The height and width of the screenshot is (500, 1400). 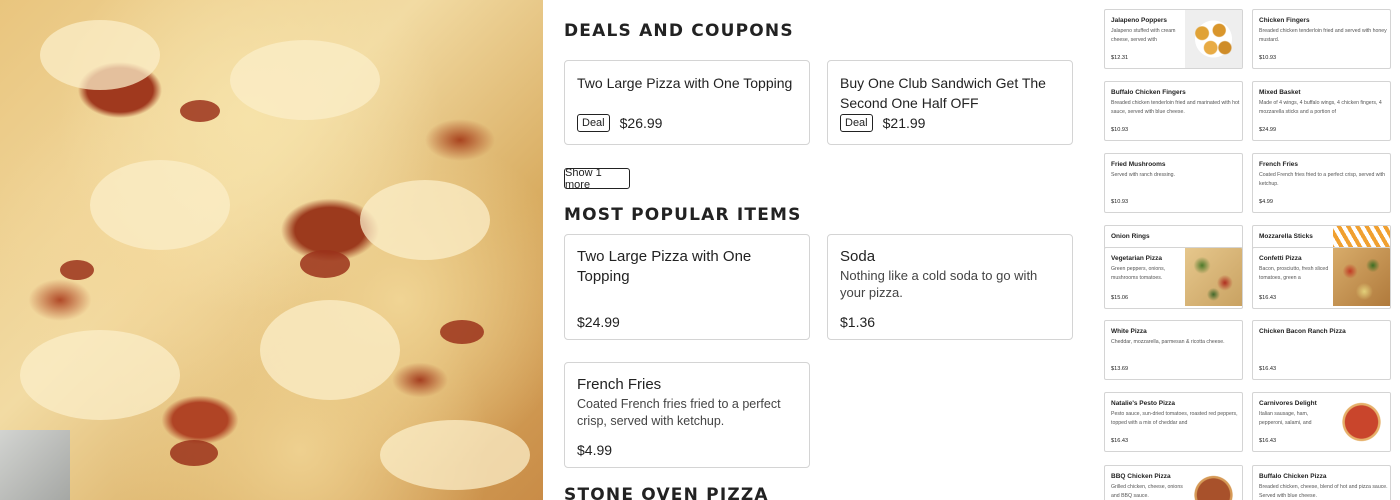 What do you see at coordinates (1288, 403) in the screenshot?
I see `item-name: Carnivores Delight` at bounding box center [1288, 403].